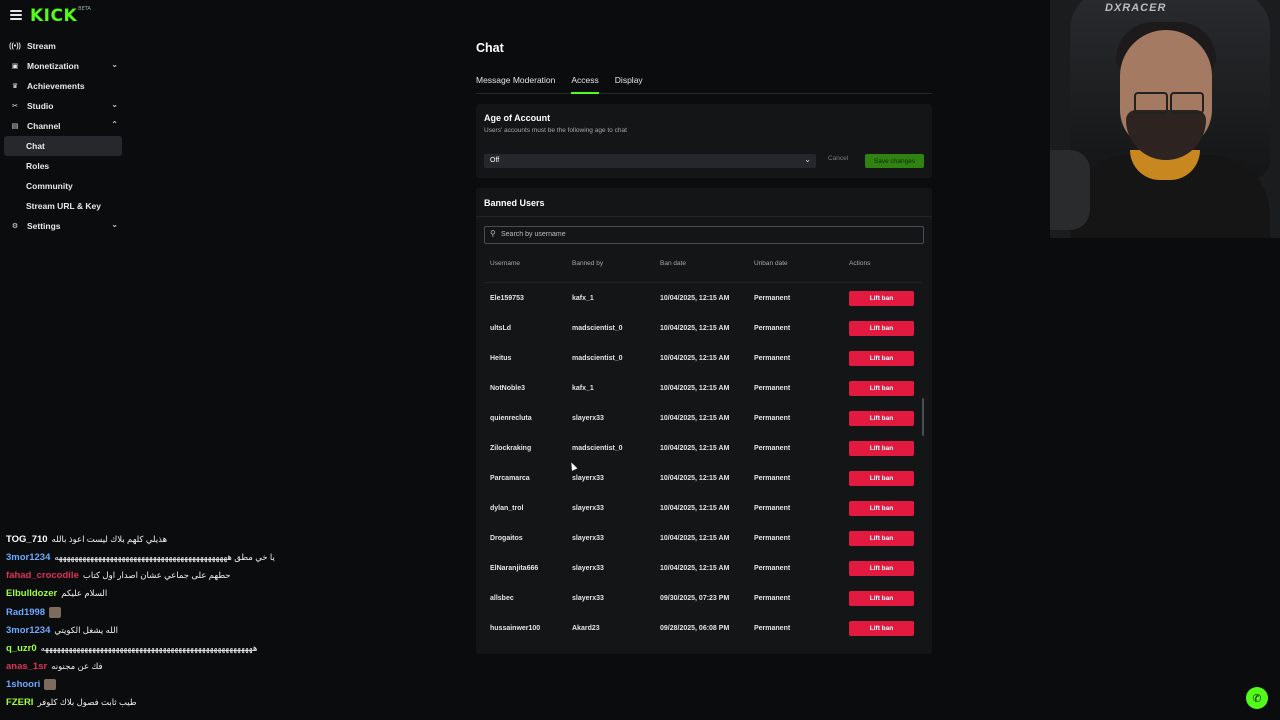  Describe the element at coordinates (27, 539) in the screenshot. I see `chat-username: TOG_710` at that location.